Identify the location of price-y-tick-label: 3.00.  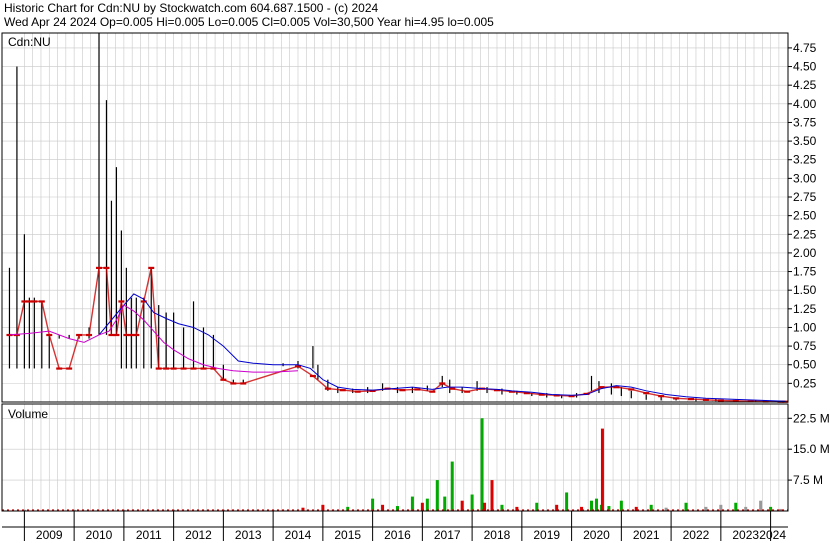
(805, 178).